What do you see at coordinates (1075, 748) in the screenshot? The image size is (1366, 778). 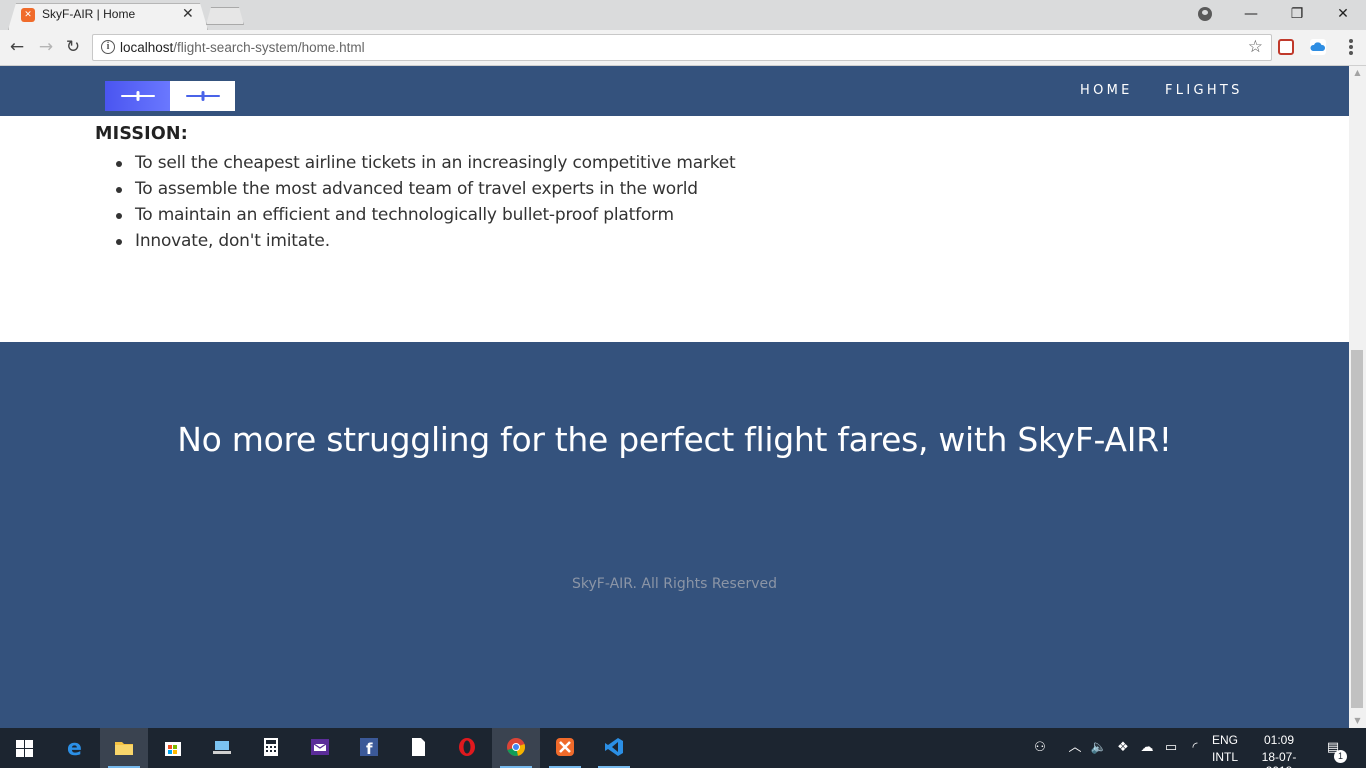 I see `chevron-up-icon: ︿` at bounding box center [1075, 748].